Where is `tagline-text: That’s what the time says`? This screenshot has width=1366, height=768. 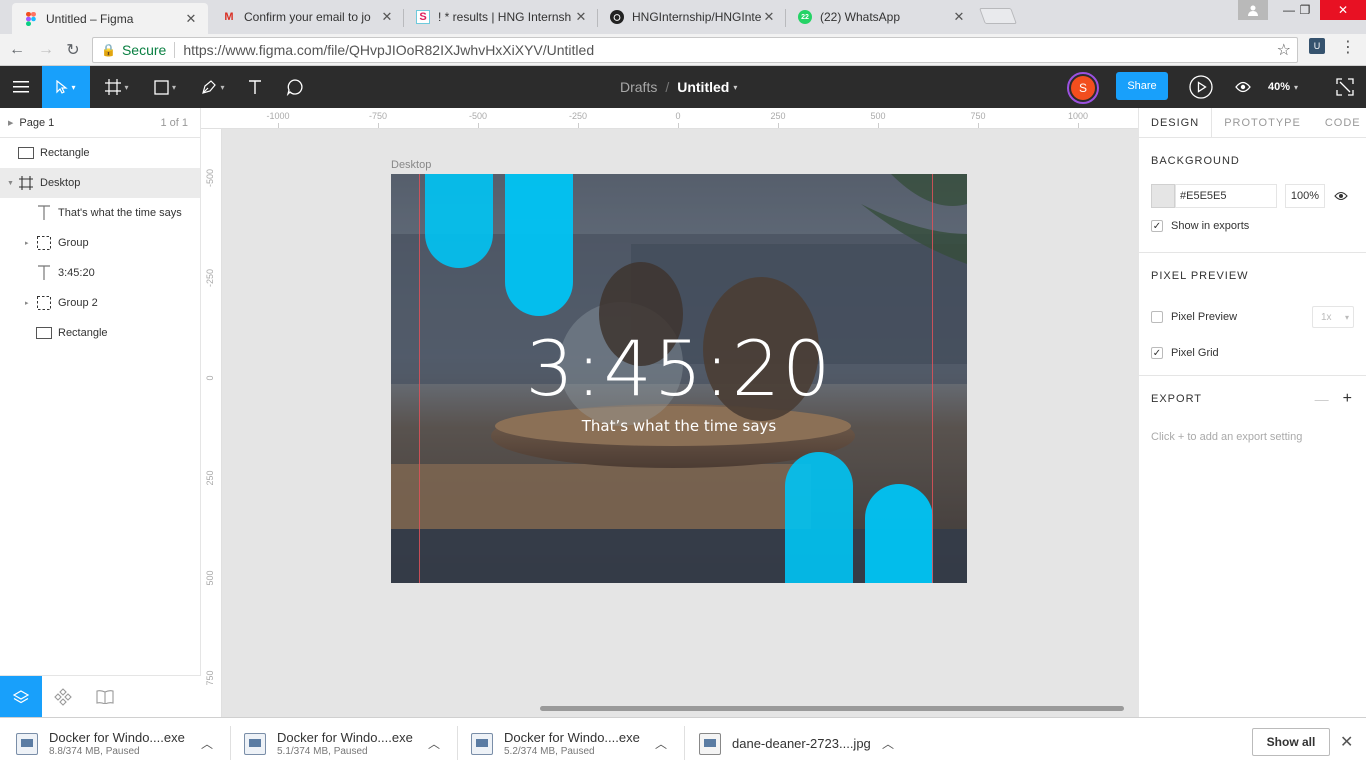
tagline-text: That’s what the time says is located at coordinates (679, 426).